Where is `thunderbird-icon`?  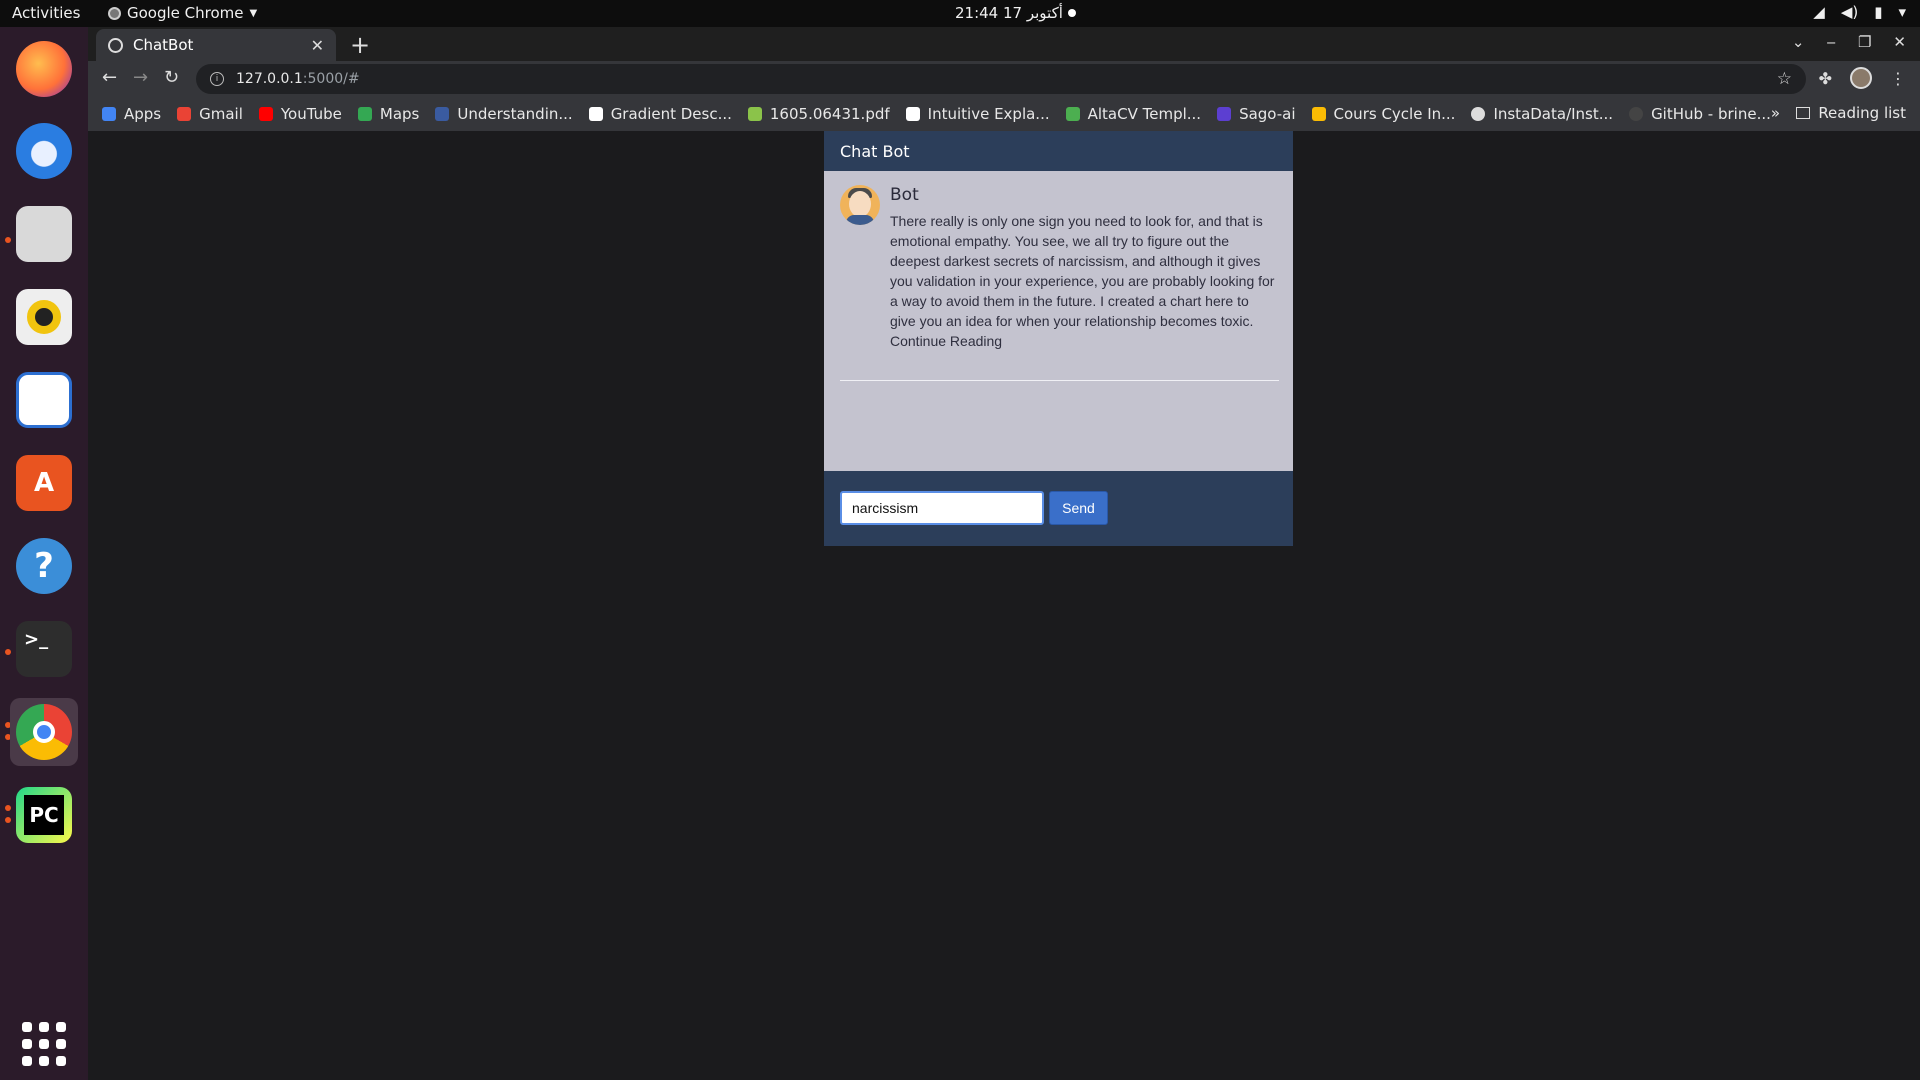
thunderbird-icon is located at coordinates (44, 151).